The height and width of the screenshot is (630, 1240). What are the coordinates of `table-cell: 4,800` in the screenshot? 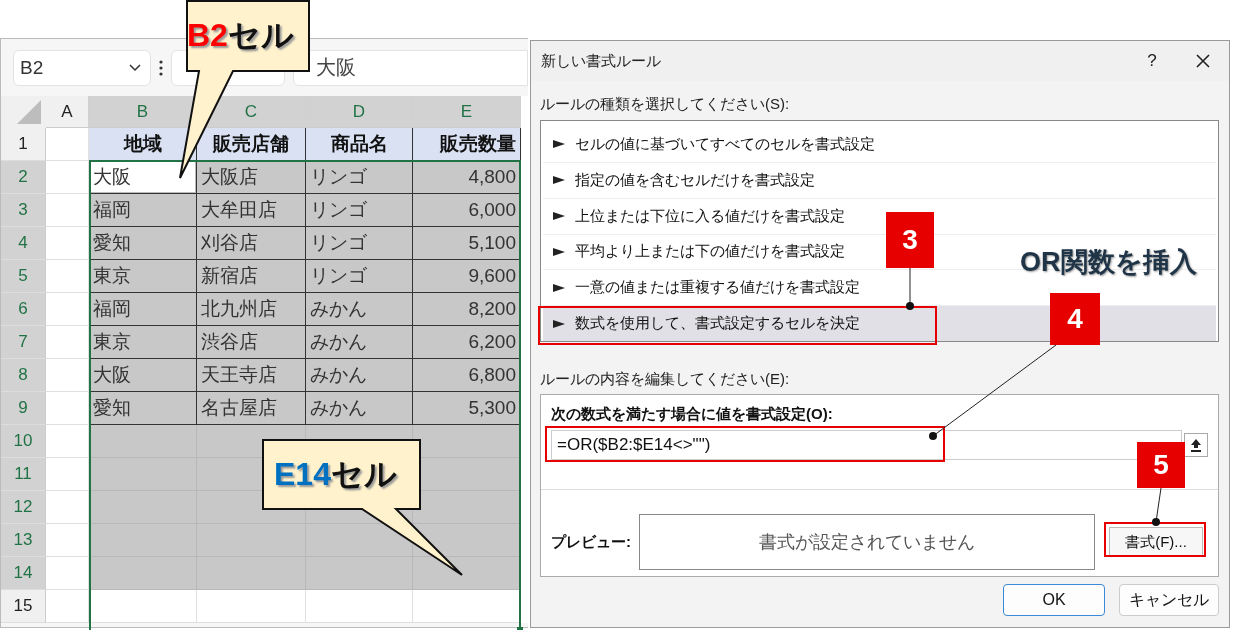 It's located at (467, 177).